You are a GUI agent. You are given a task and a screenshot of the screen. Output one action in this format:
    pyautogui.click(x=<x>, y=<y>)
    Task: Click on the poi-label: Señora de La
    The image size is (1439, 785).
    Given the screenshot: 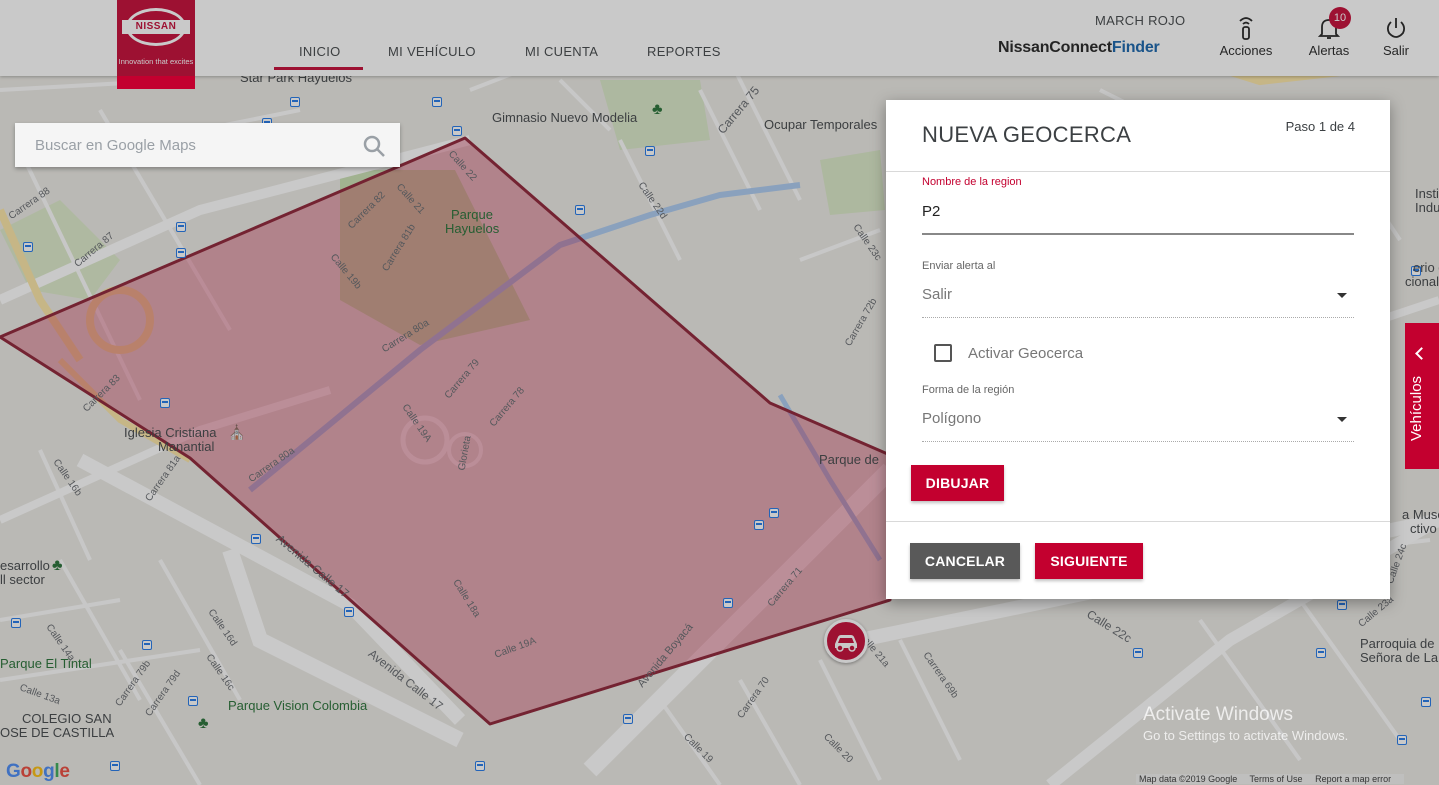 What is the action you would take?
    pyautogui.click(x=1399, y=657)
    